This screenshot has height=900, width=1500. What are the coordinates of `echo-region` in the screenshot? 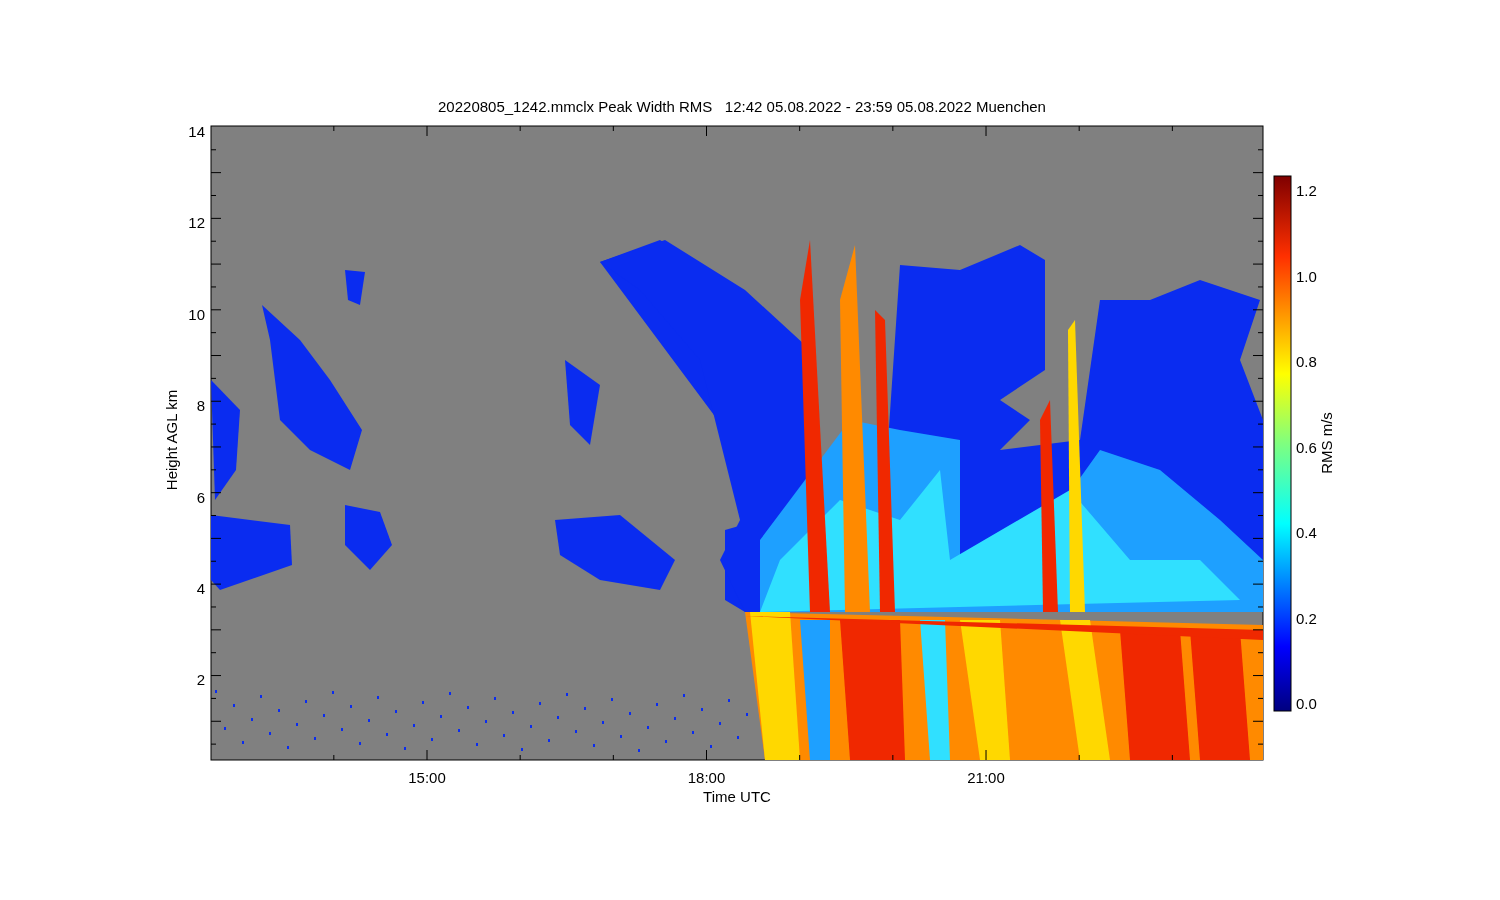 It's located at (368, 537).